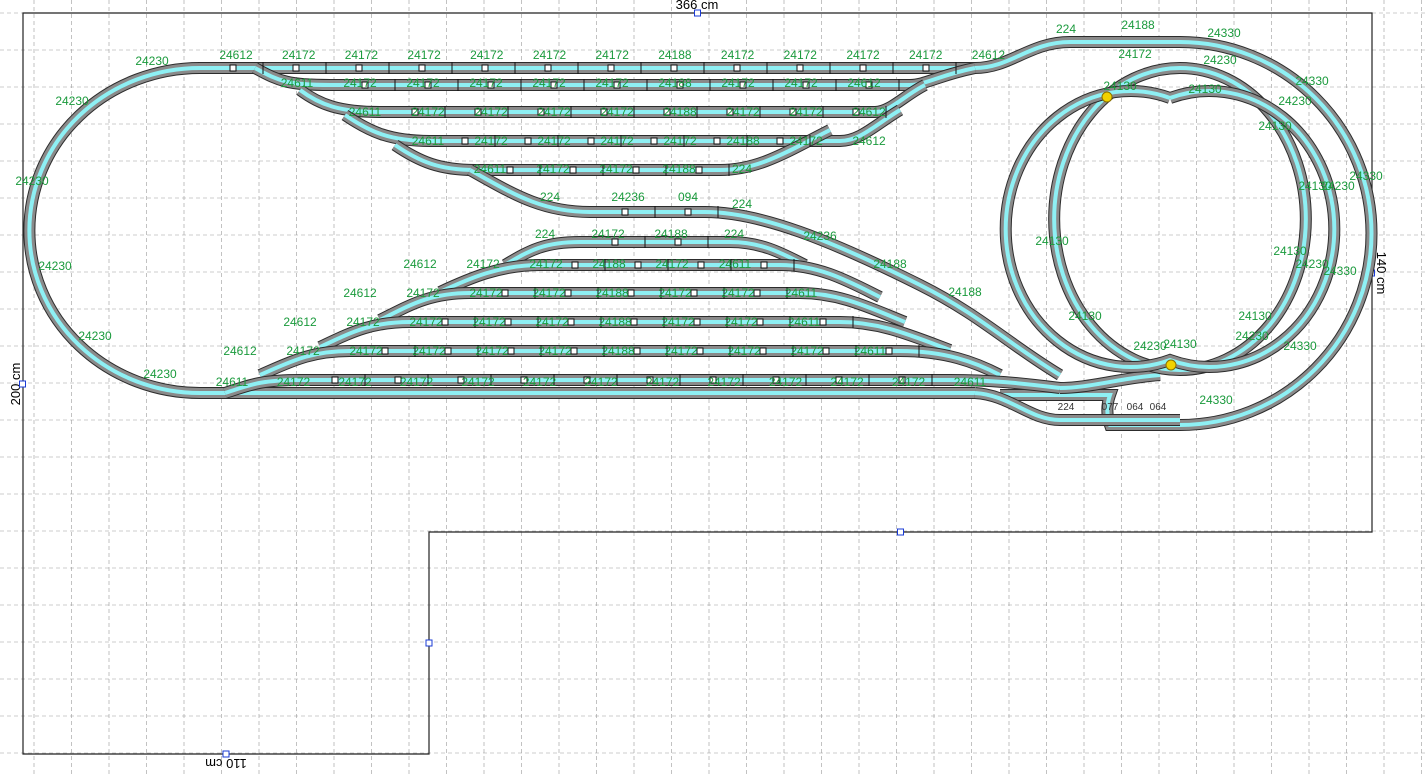  I want to click on resize-handle-top, so click(697, 13).